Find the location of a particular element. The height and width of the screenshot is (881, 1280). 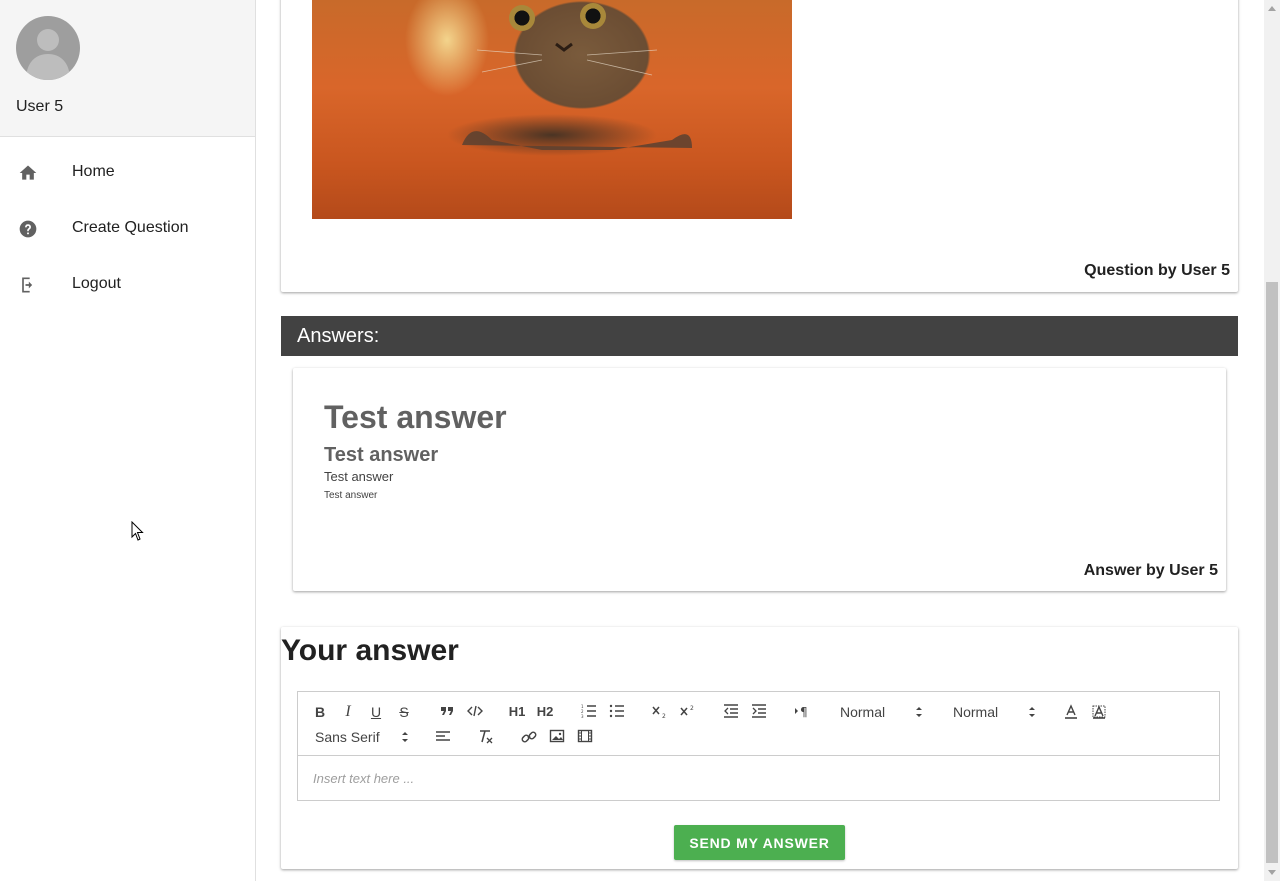

answer-line-h1: Test answer is located at coordinates (415, 417).